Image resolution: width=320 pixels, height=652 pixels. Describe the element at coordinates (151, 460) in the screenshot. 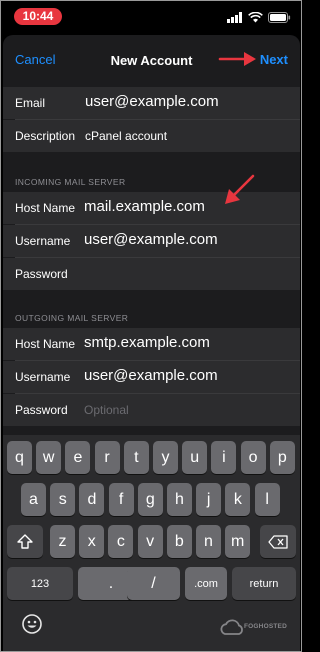

I see `keyboard-row-1: qwertyuiop` at that location.